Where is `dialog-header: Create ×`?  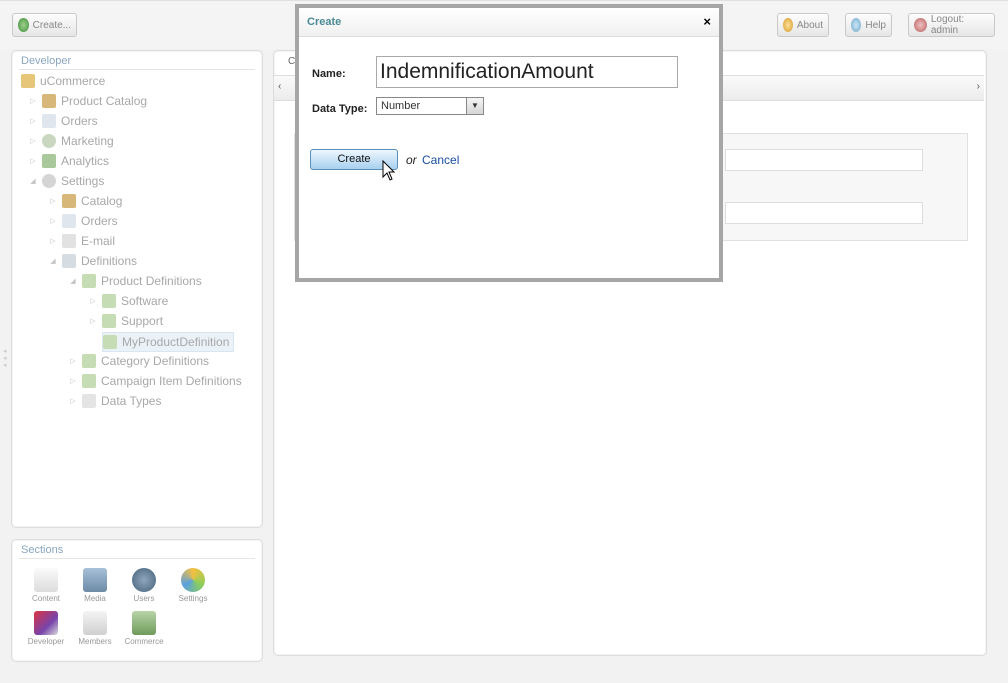
dialog-header: Create × is located at coordinates (509, 22).